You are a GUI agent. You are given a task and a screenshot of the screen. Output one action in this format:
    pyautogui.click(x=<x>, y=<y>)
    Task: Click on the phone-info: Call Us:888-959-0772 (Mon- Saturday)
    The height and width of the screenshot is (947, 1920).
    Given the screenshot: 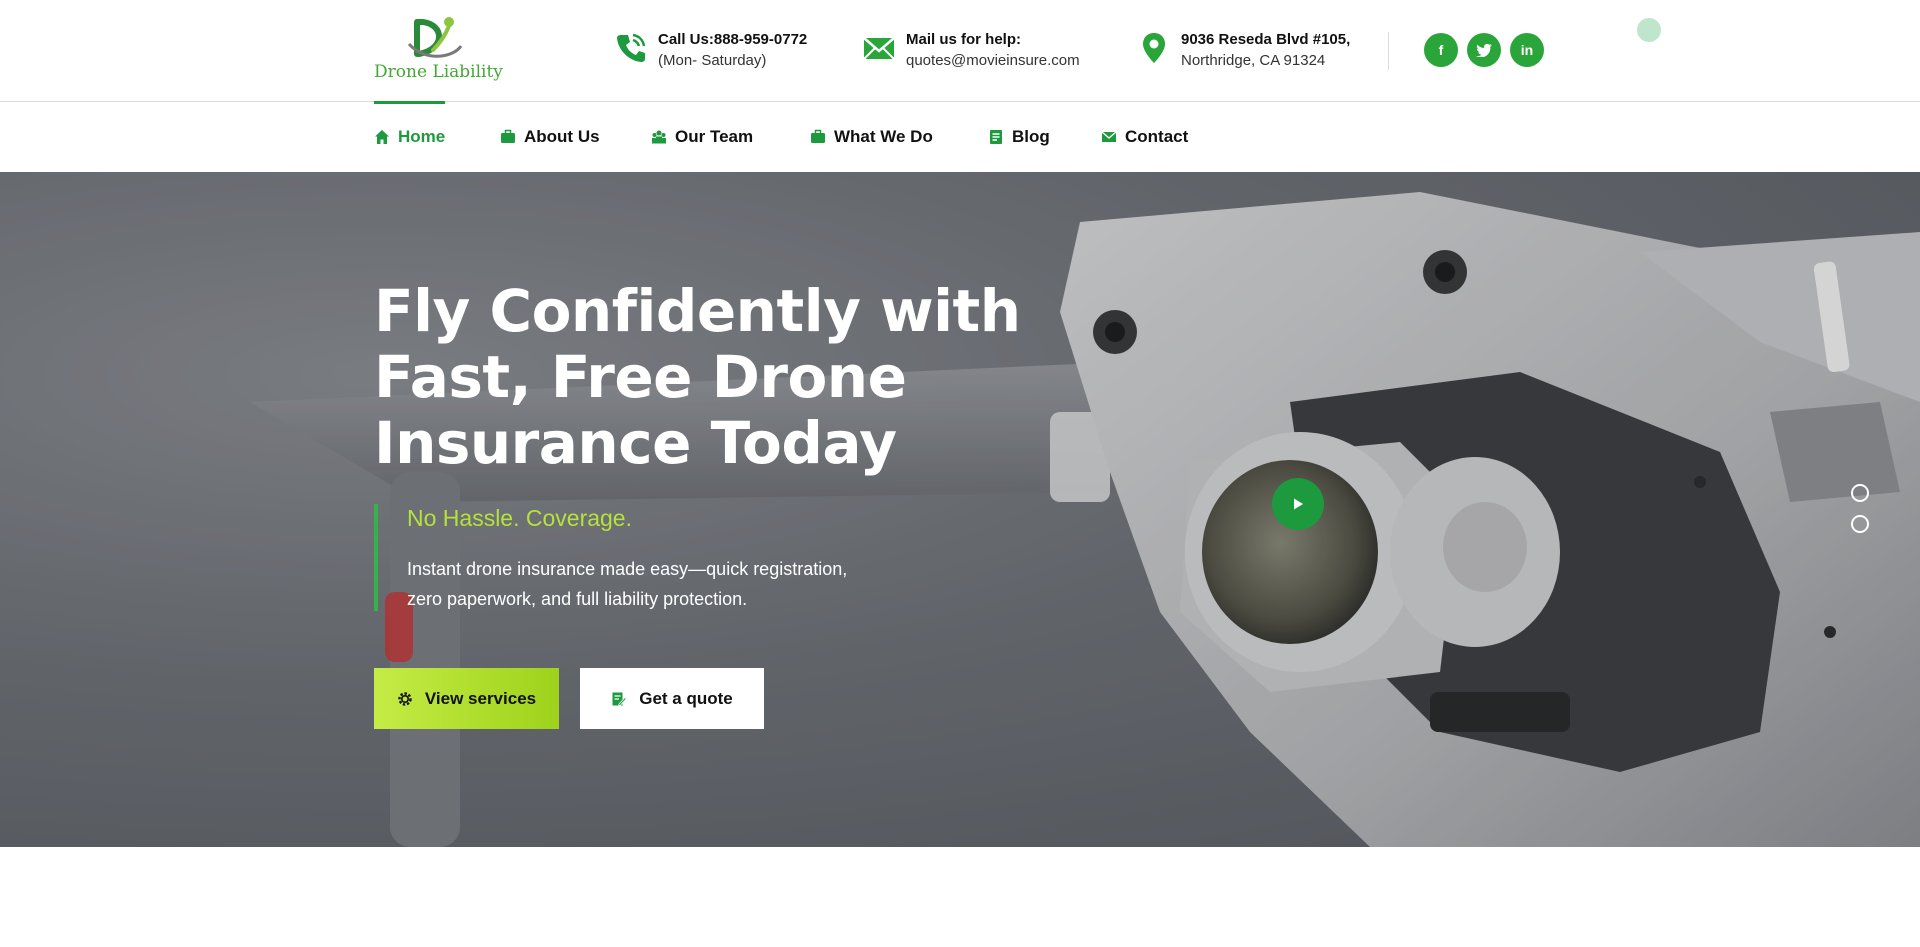 What is the action you would take?
    pyautogui.click(x=710, y=50)
    